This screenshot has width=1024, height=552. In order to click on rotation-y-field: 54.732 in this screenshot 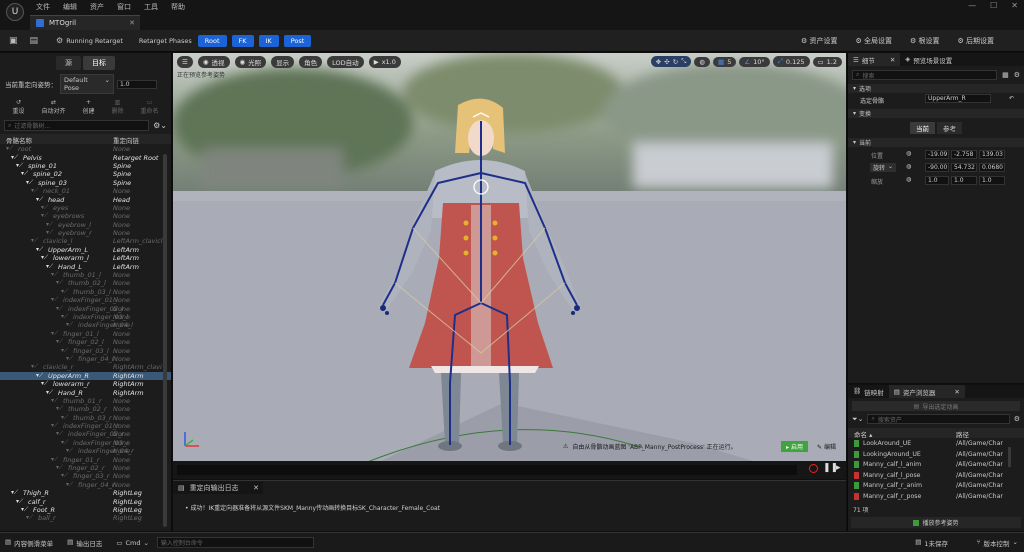, I will do `click(964, 167)`.